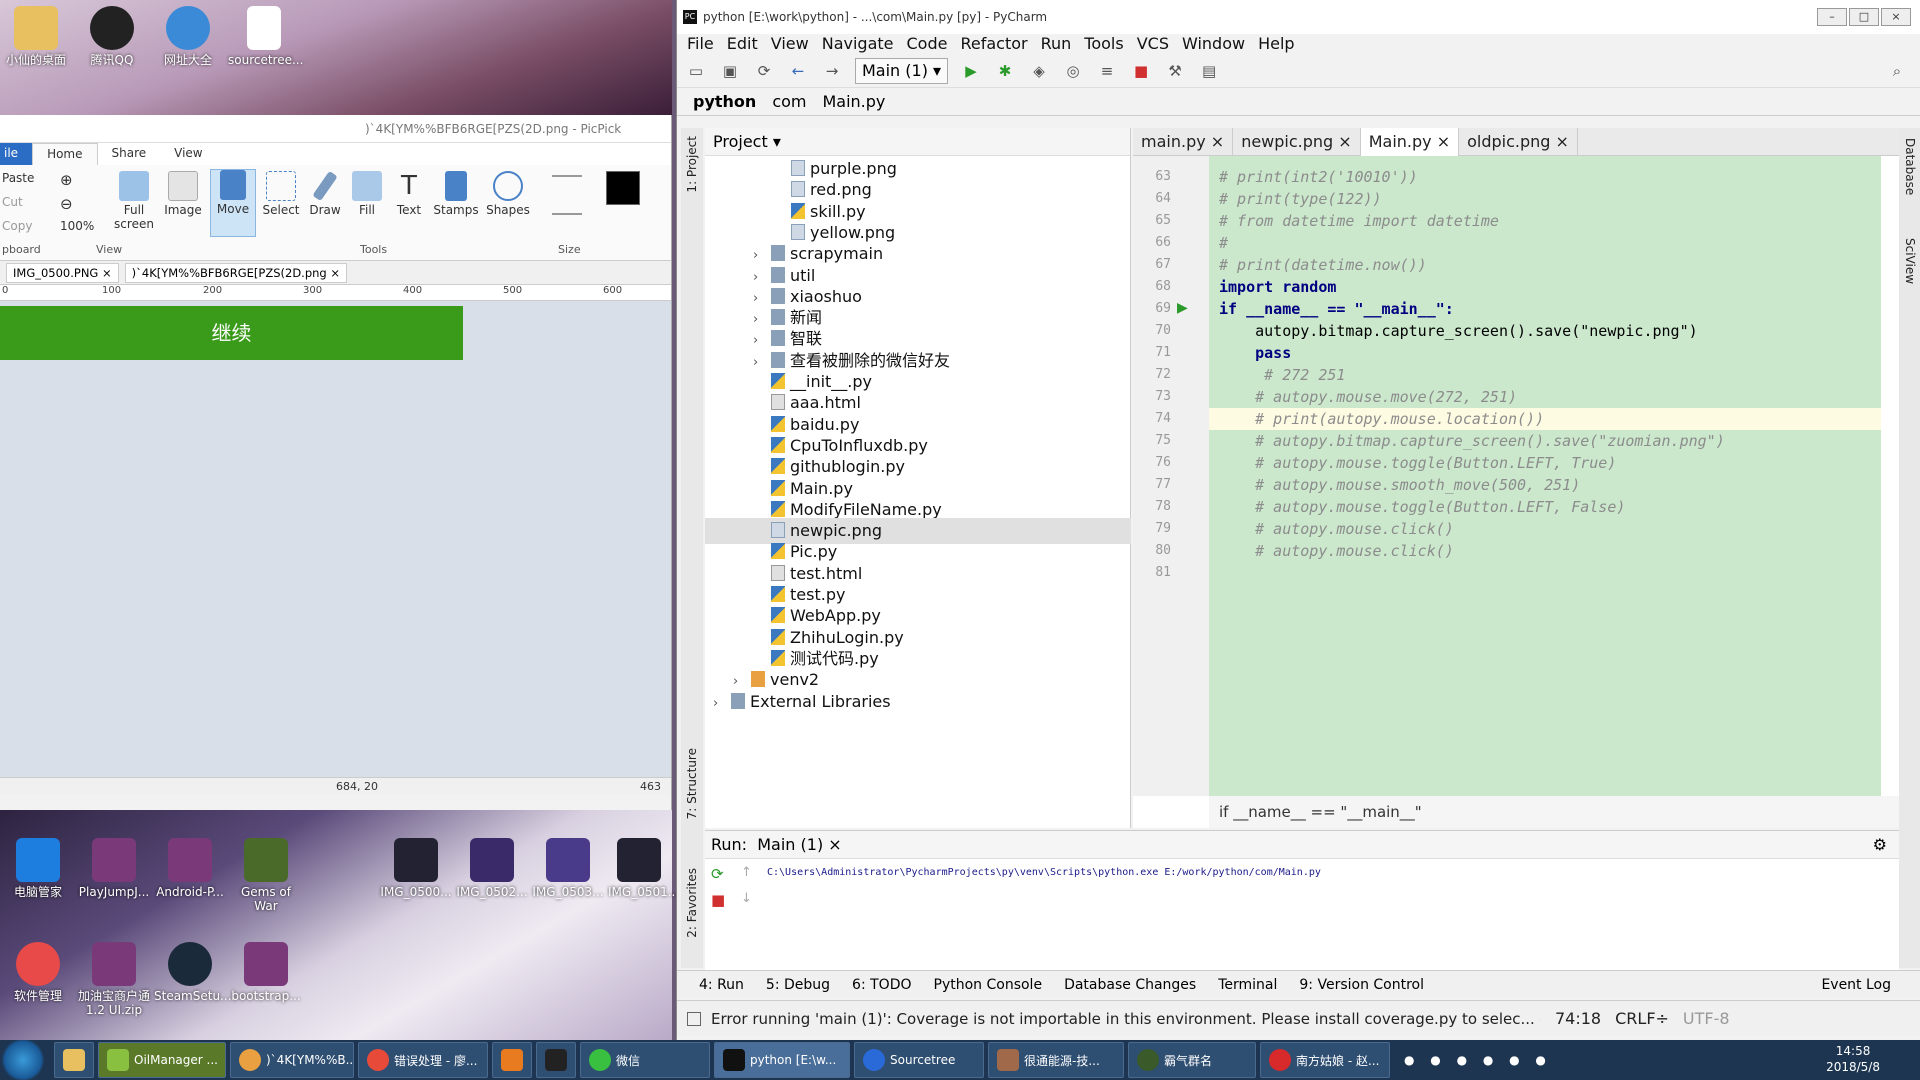 The width and height of the screenshot is (1920, 1080). What do you see at coordinates (38, 868) in the screenshot?
I see `desktop-icon-pcmanager: 电脑管家` at bounding box center [38, 868].